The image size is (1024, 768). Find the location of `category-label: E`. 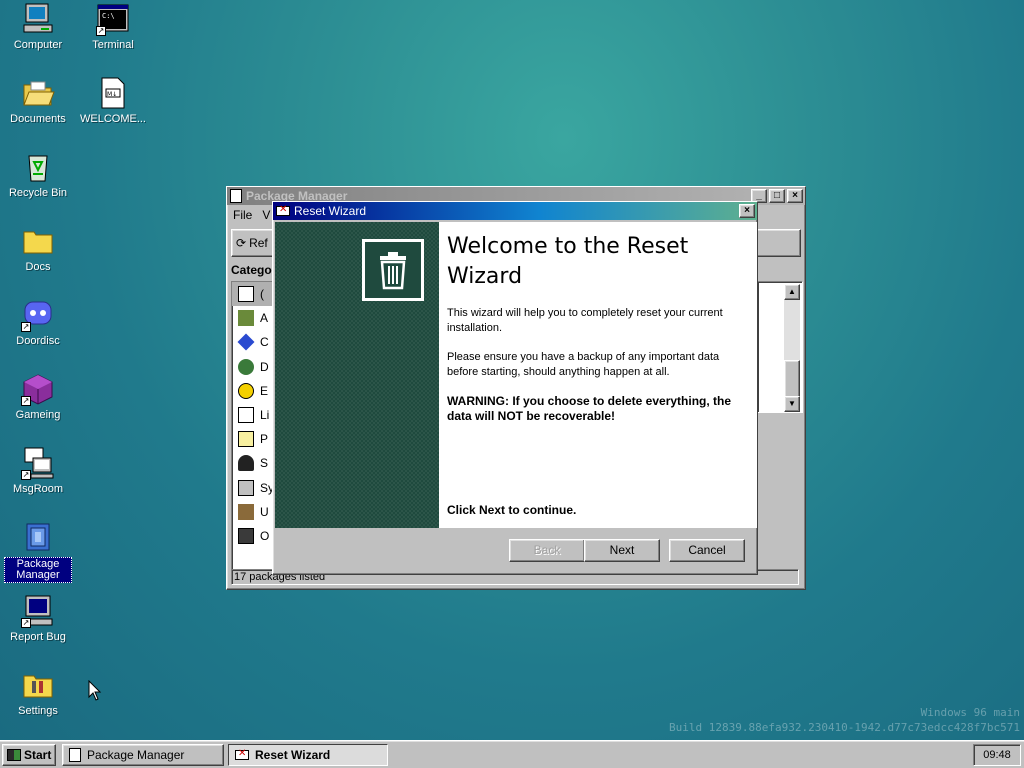

category-label: E is located at coordinates (264, 390).